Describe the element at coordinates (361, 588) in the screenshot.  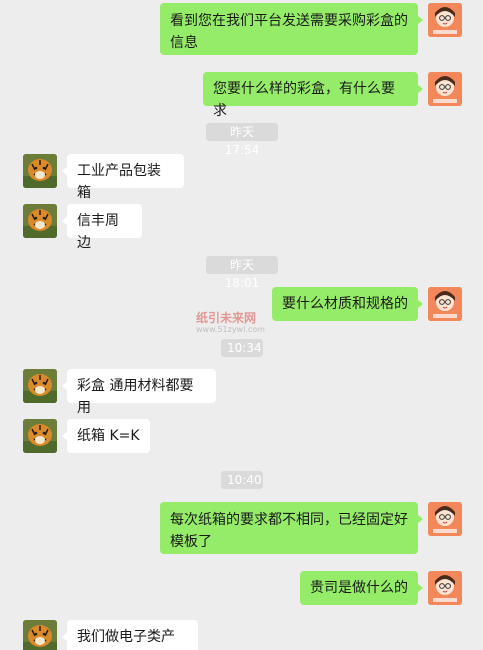
I see `message-bubble-sent: 贵司是做什么的` at that location.